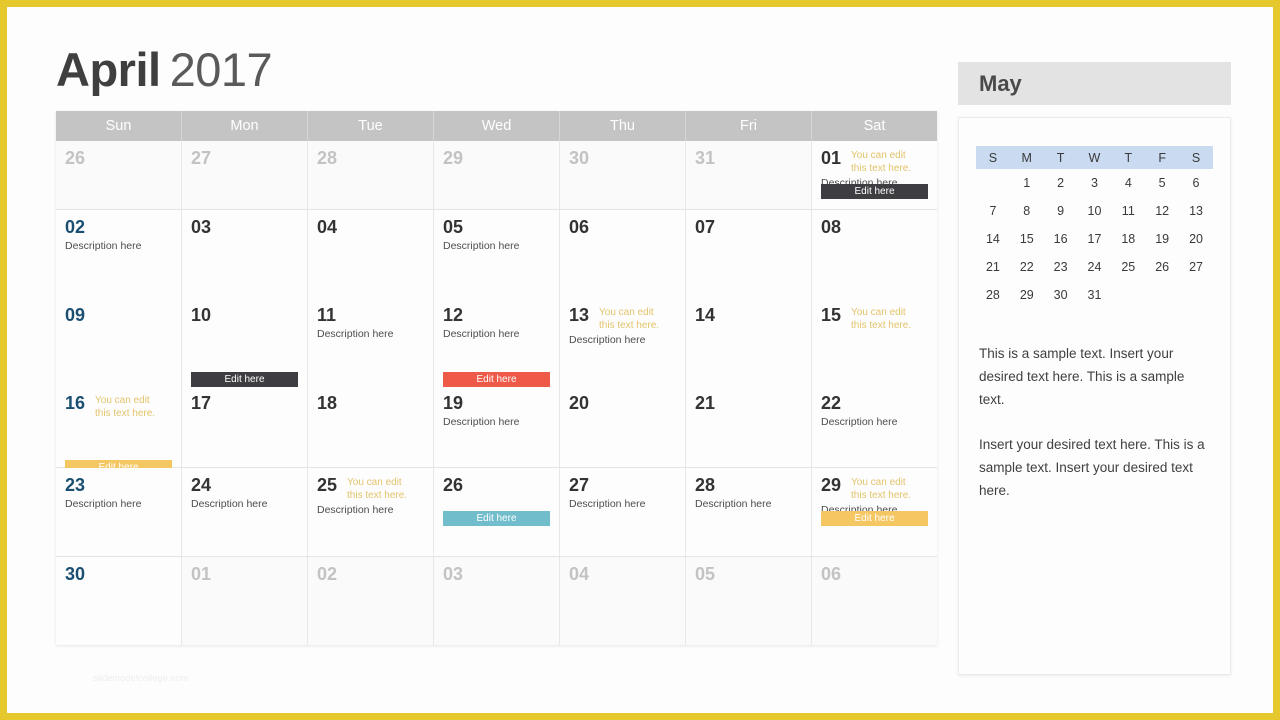 This screenshot has height=720, width=1280. What do you see at coordinates (993, 239) in the screenshot?
I see `mini-calendar-day: 14` at bounding box center [993, 239].